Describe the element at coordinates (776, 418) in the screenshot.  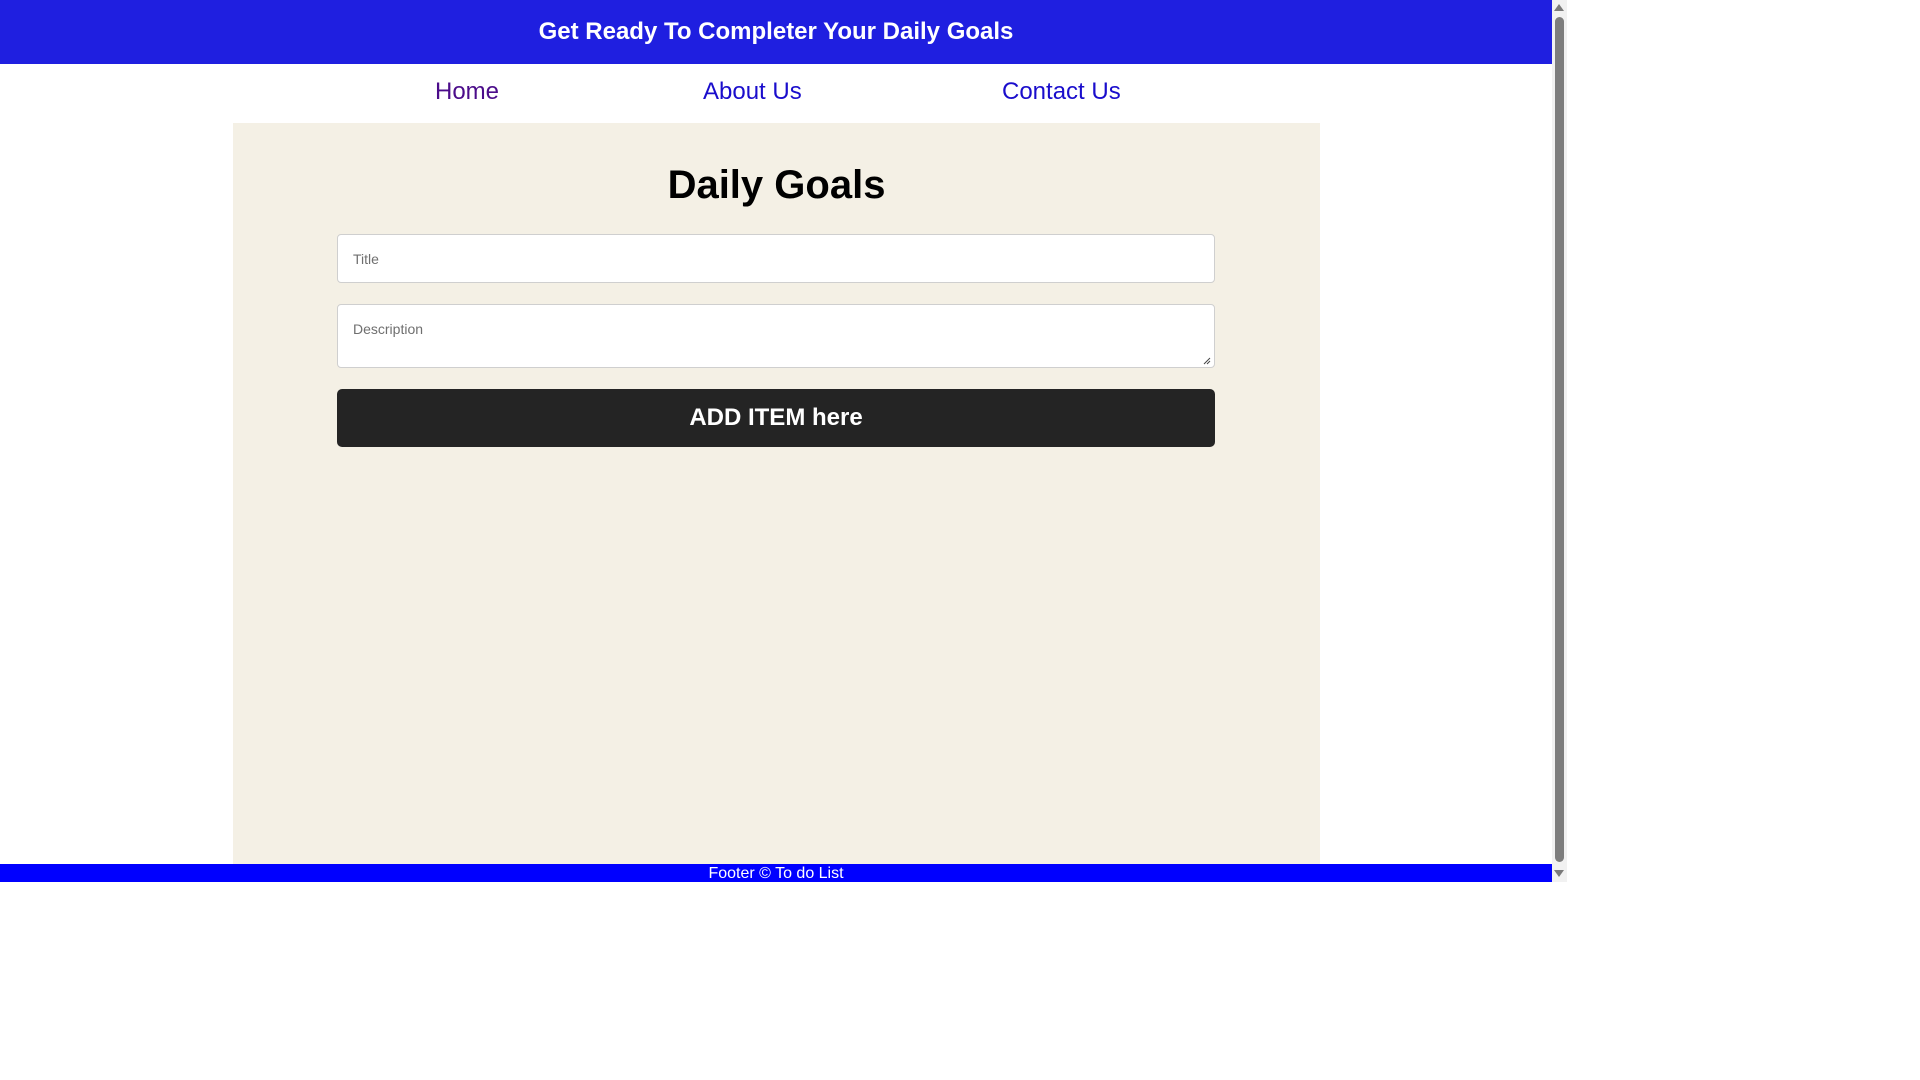
I see `add-item-button: ADD ITEM here` at that location.